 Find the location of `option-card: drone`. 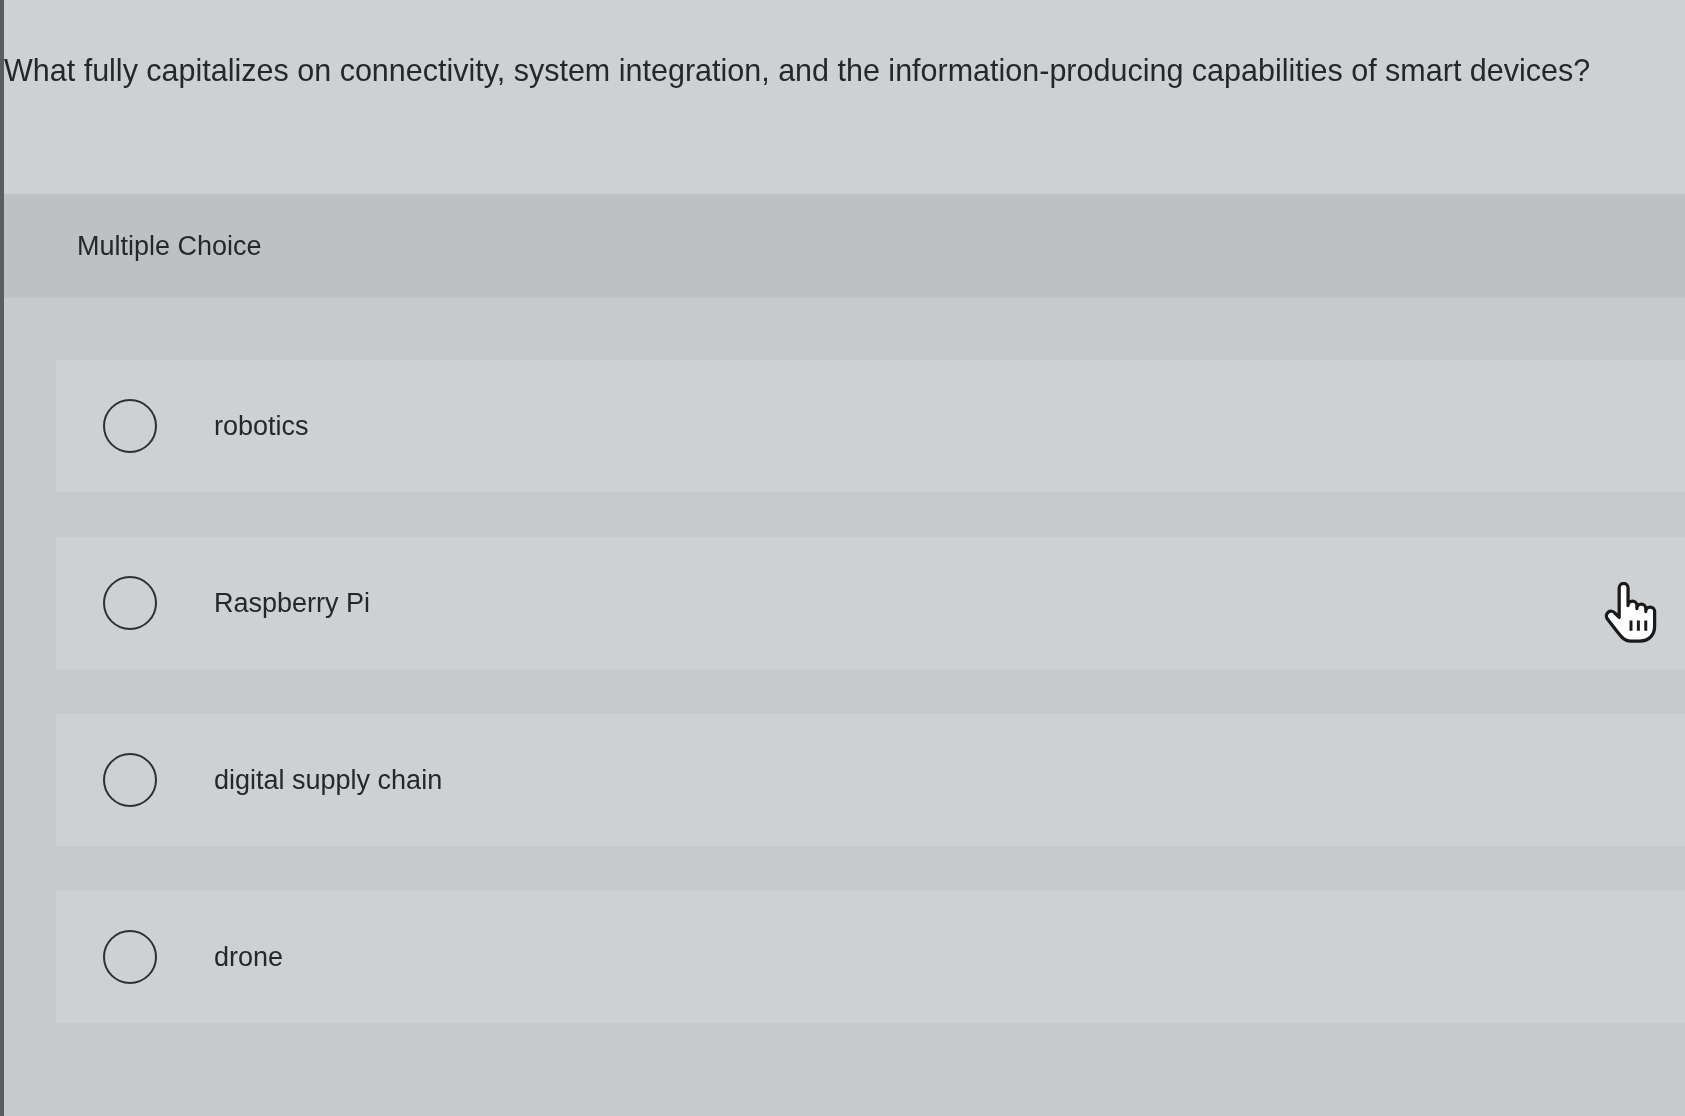

option-card: drone is located at coordinates (870, 957).